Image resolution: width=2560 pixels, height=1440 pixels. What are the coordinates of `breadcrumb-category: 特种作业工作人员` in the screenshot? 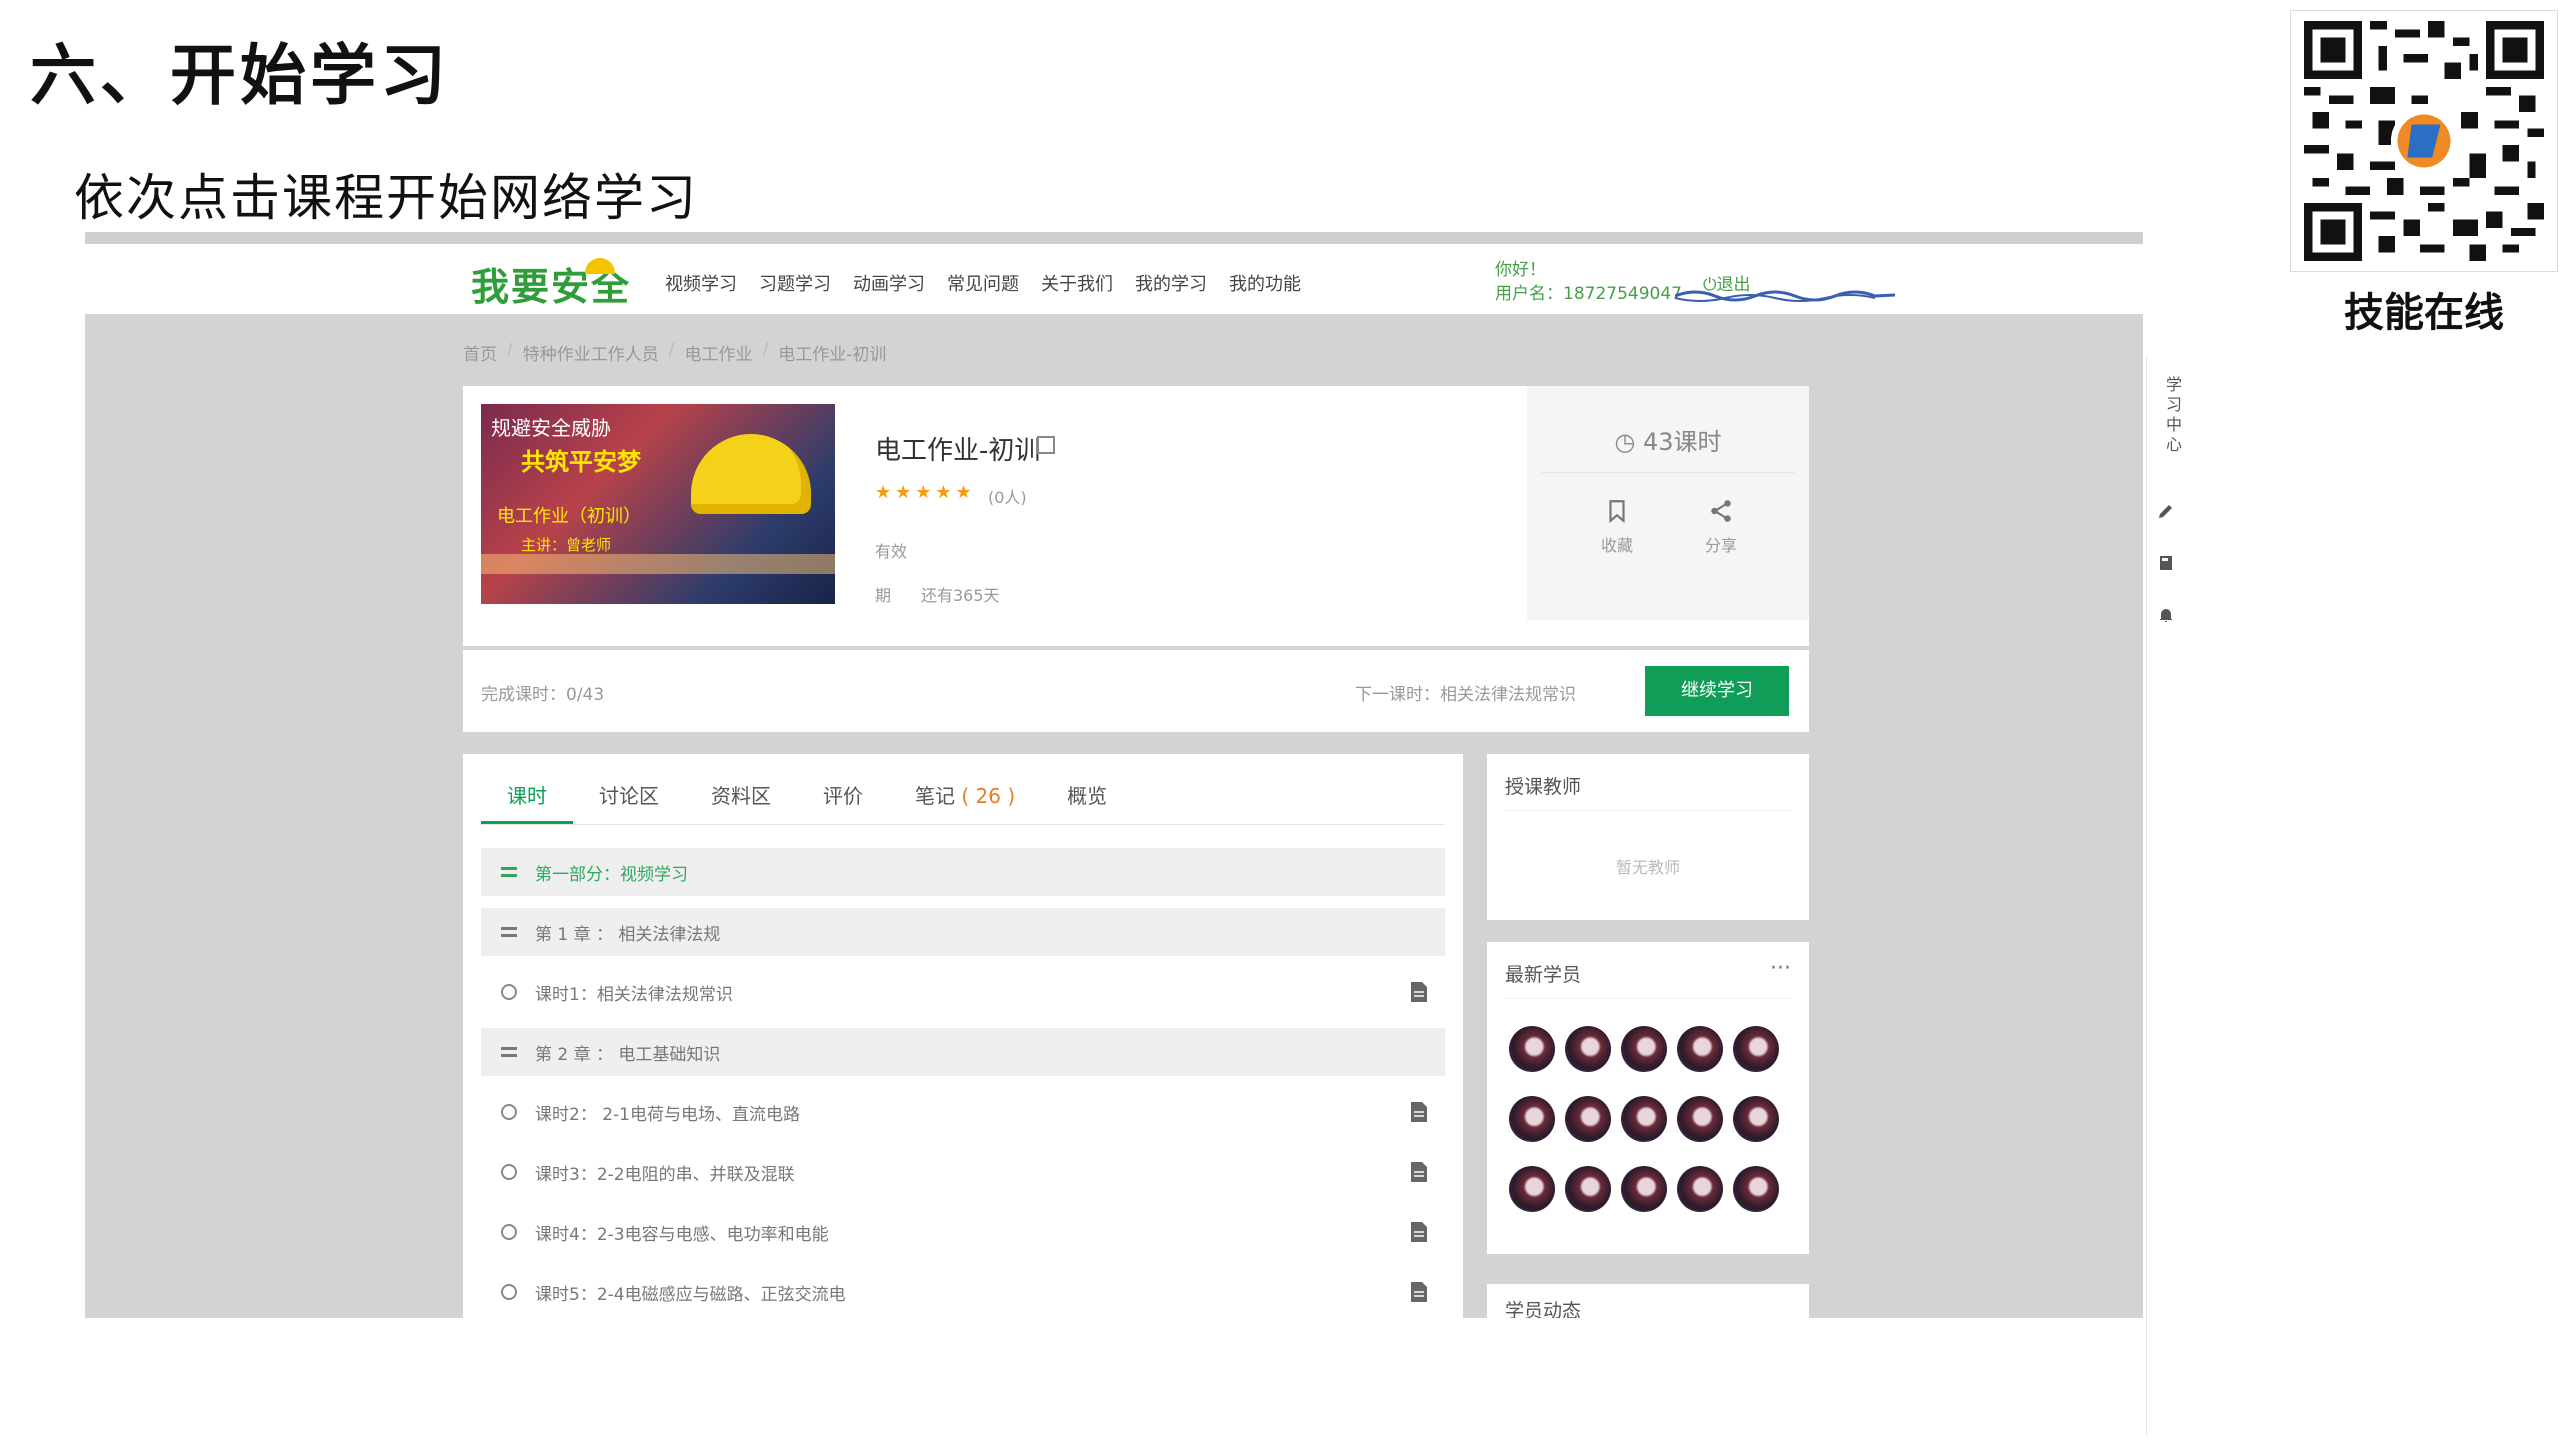 It's located at (591, 352).